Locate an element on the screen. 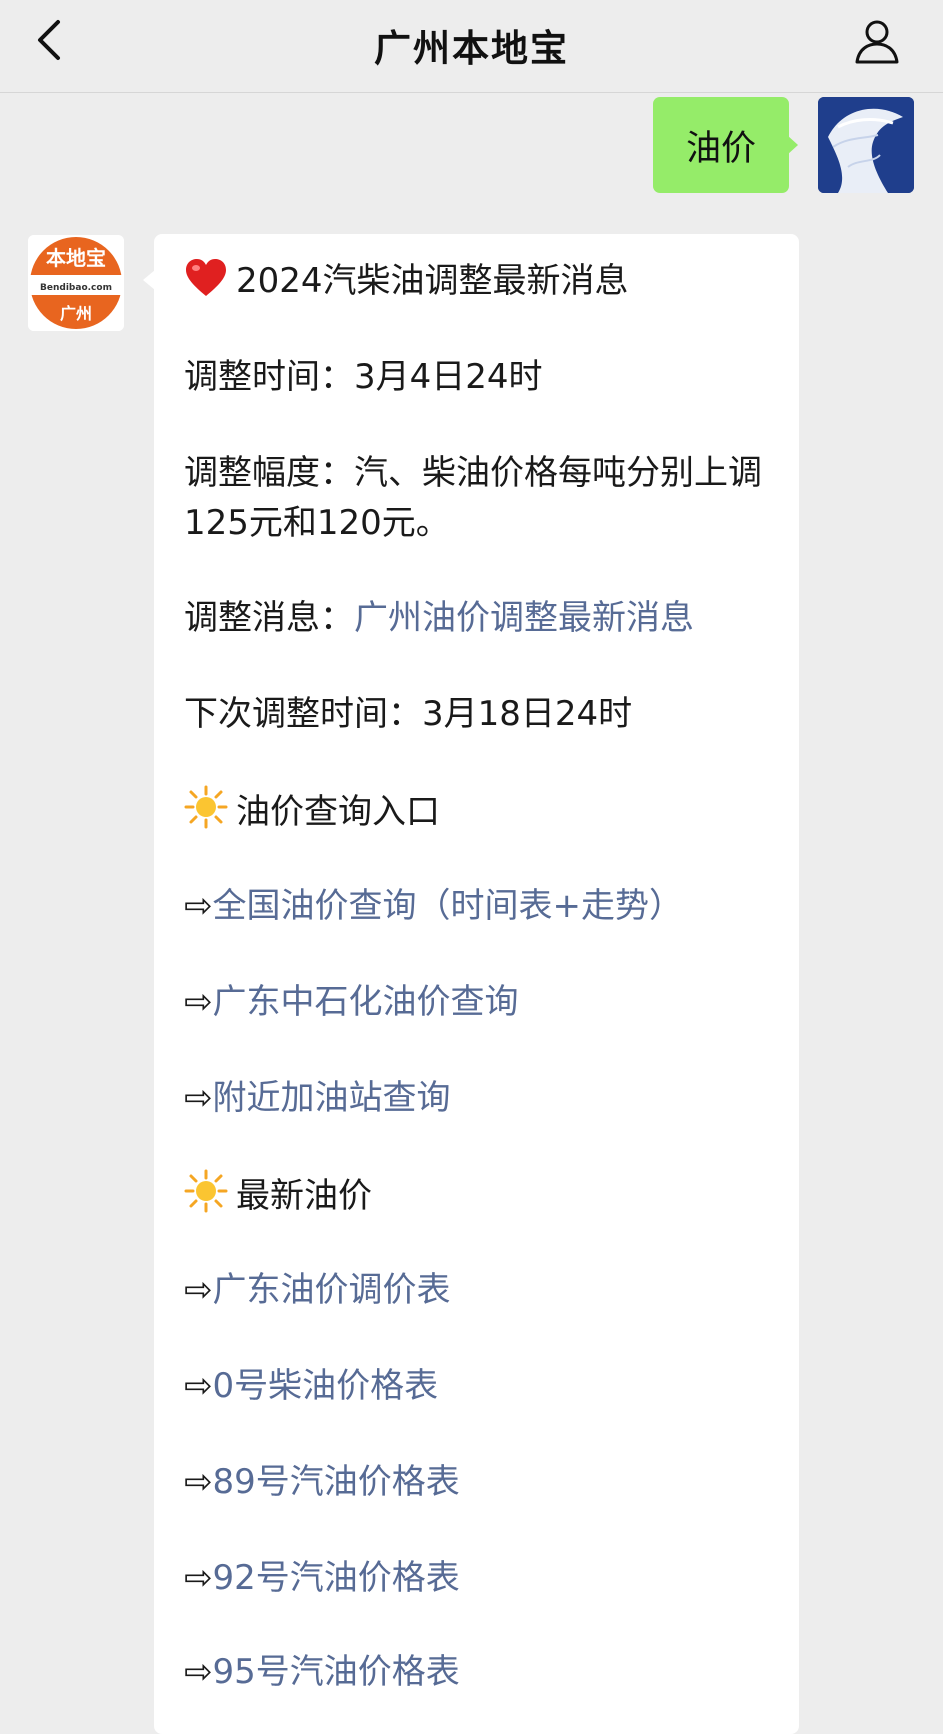 Image resolution: width=943 pixels, height=1734 pixels. user-avatar is located at coordinates (866, 145).